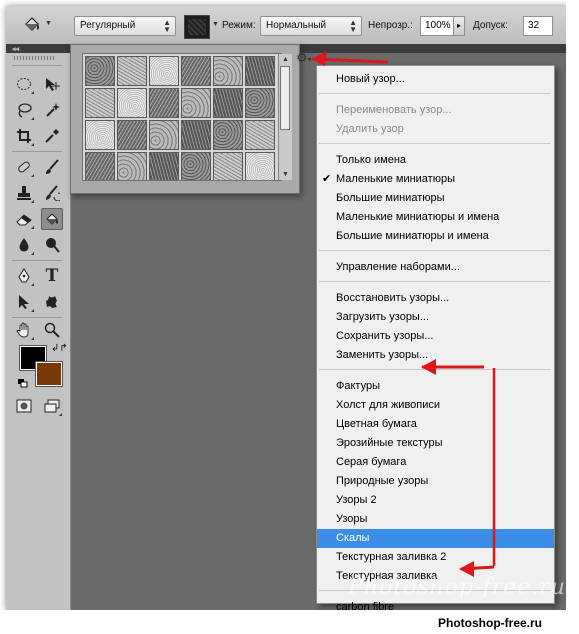 The width and height of the screenshot is (579, 634). I want to click on menu-item: Скалы, so click(435, 538).